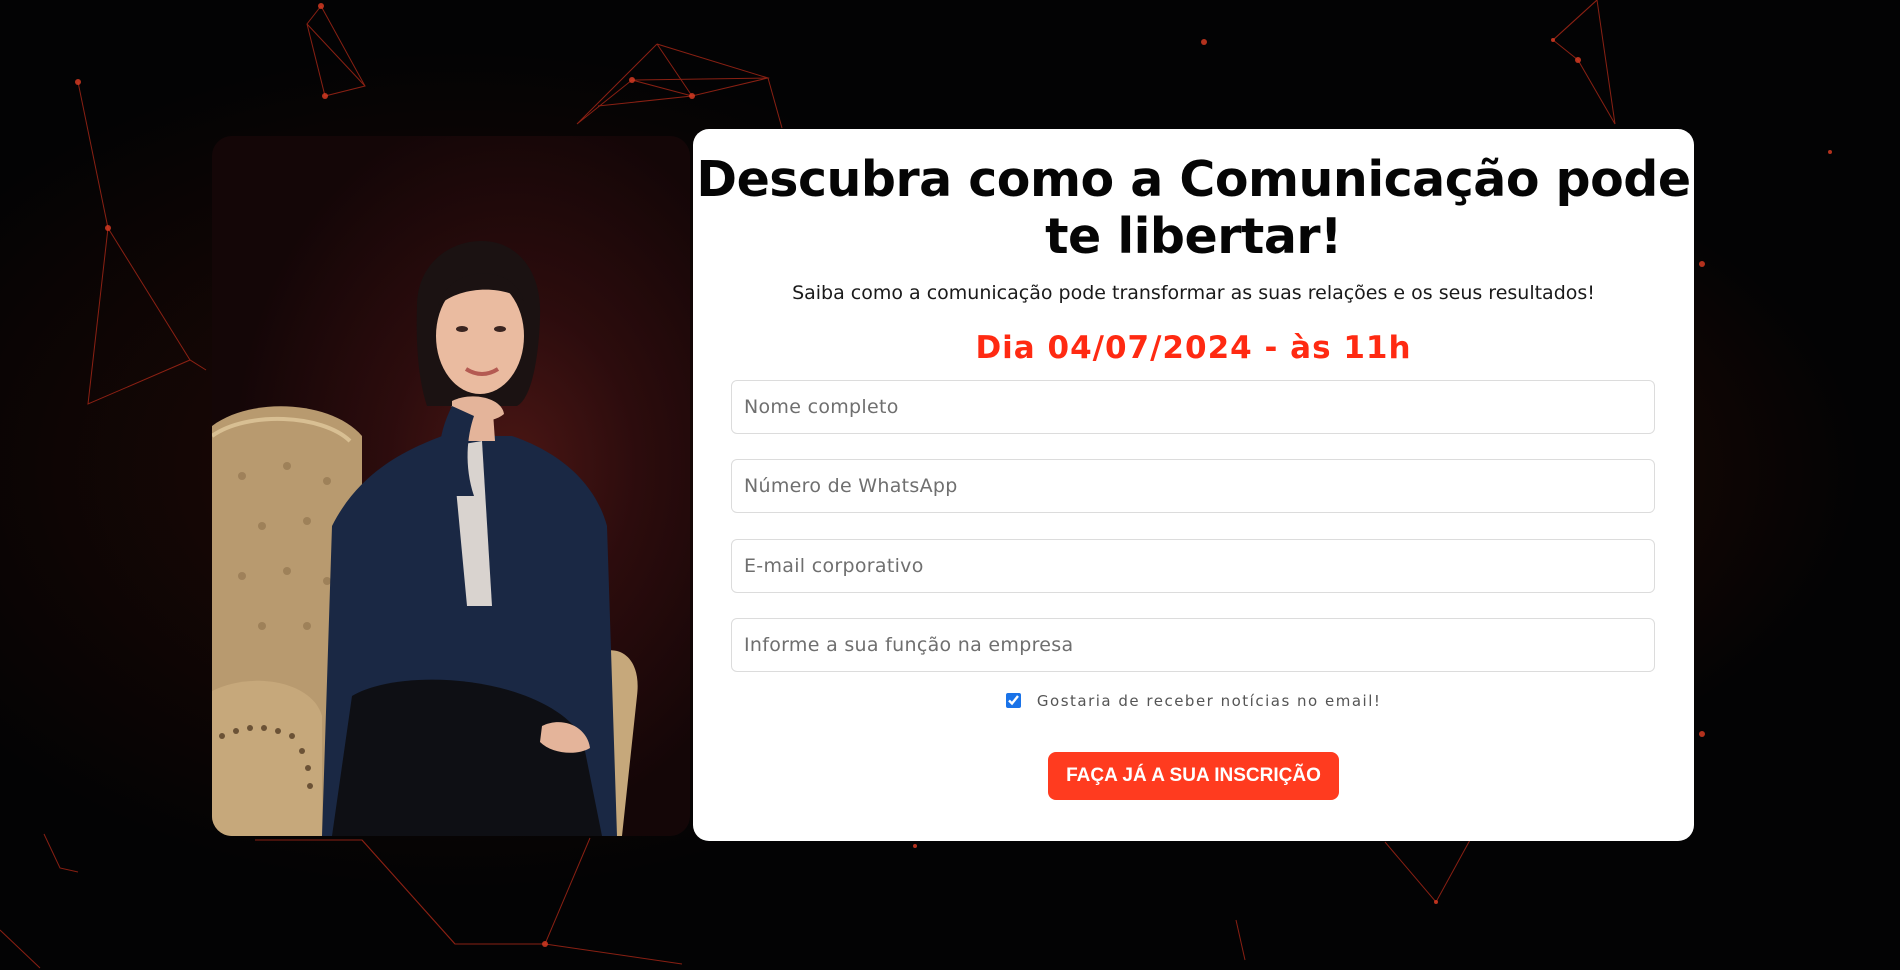 This screenshot has width=1900, height=970. What do you see at coordinates (1209, 701) in the screenshot?
I see `newsletter-checkbox-label: Gostaria de receber notícias no email!` at bounding box center [1209, 701].